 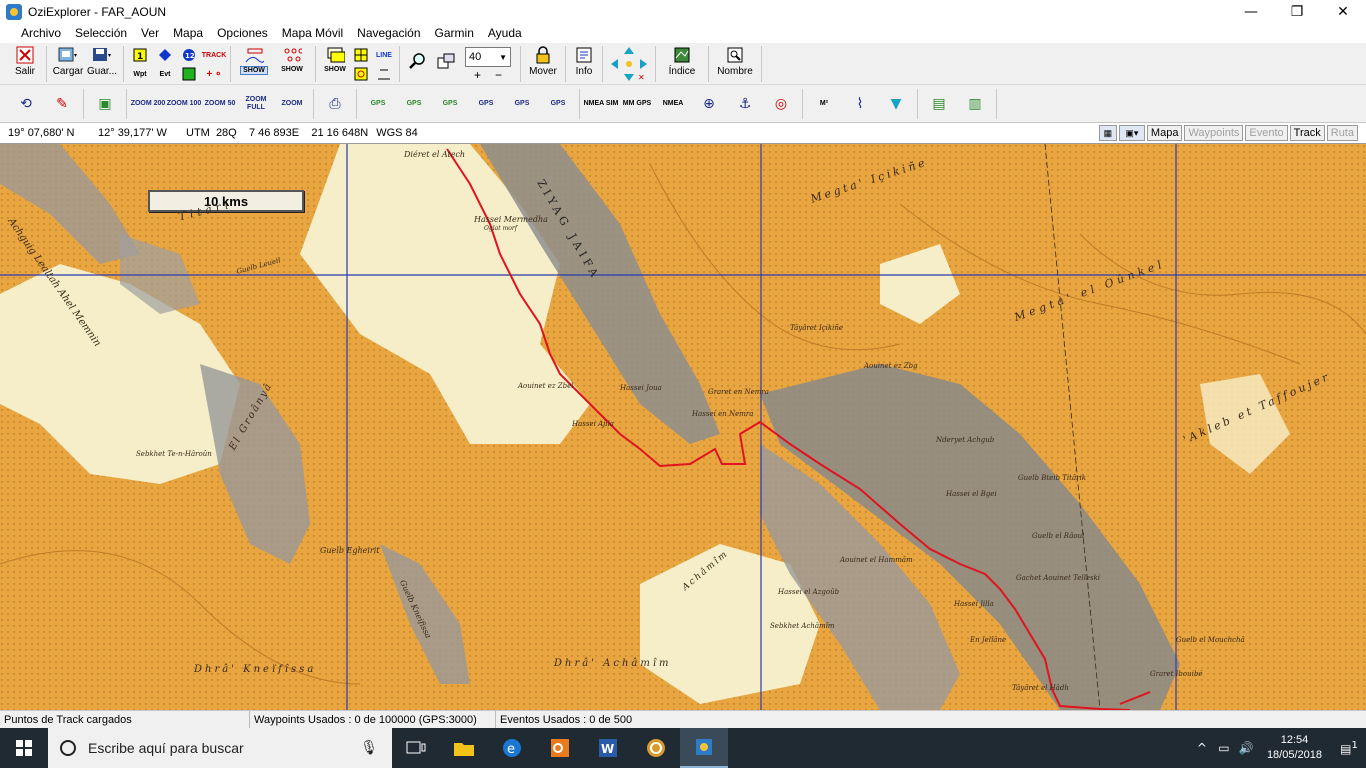 I want to click on green-marker-icon, so click(x=189, y=74).